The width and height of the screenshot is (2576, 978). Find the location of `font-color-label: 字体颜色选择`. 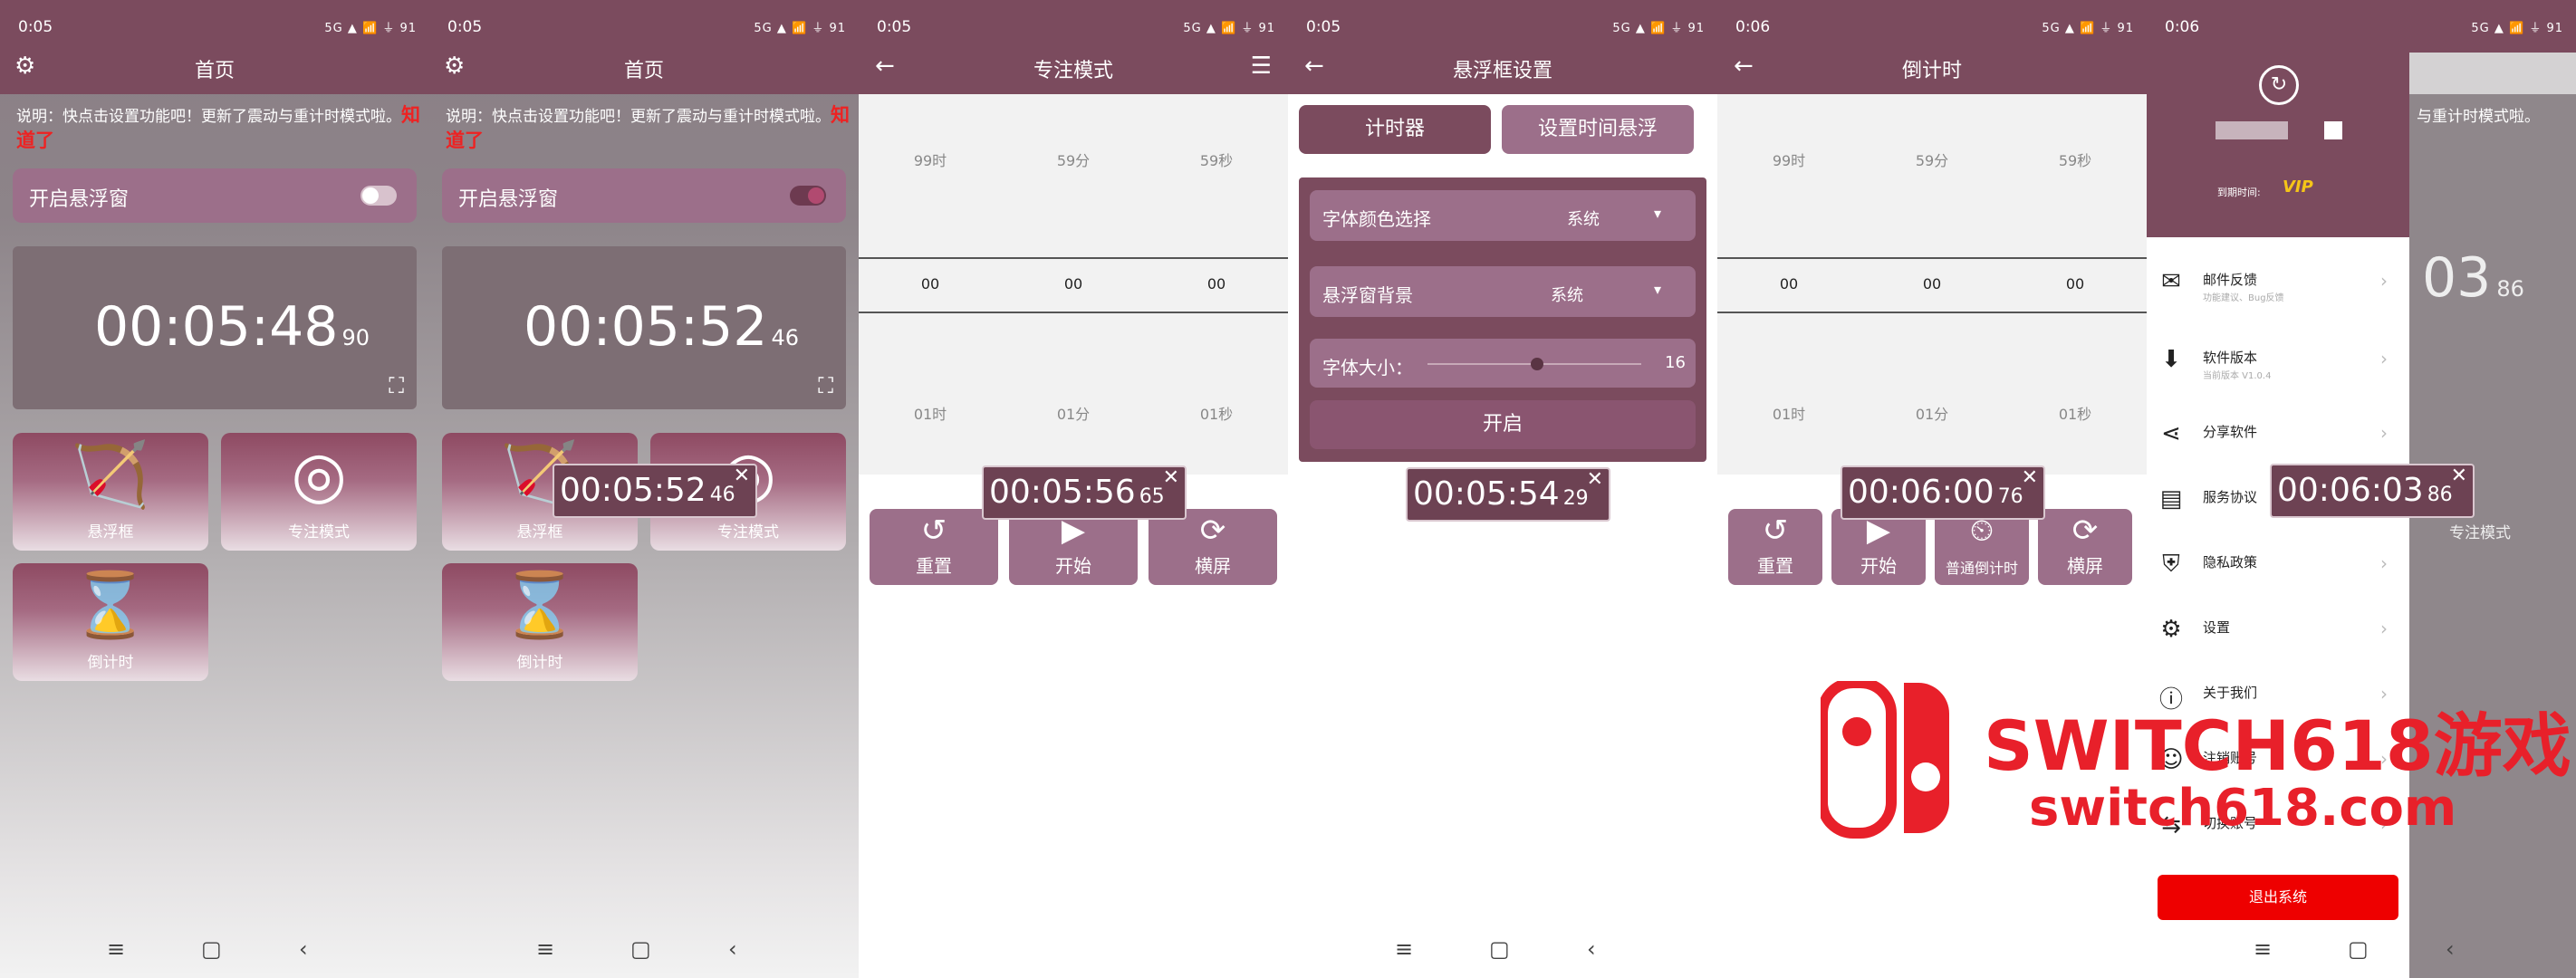

font-color-label: 字体颜色选择 is located at coordinates (1376, 219).